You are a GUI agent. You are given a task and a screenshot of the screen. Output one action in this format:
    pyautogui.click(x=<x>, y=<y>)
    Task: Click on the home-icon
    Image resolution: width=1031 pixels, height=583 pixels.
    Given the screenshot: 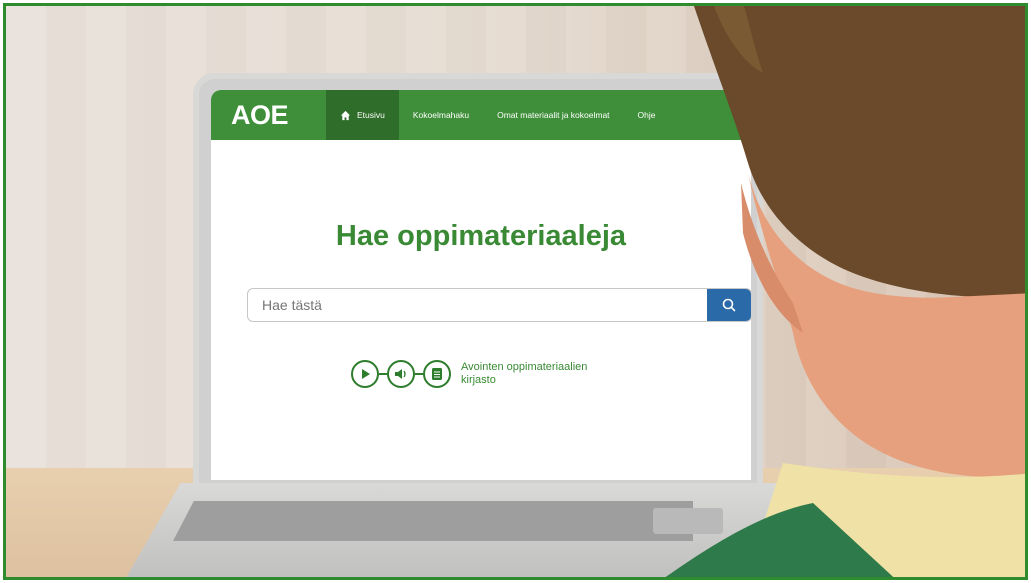 What is the action you would take?
    pyautogui.click(x=345, y=115)
    